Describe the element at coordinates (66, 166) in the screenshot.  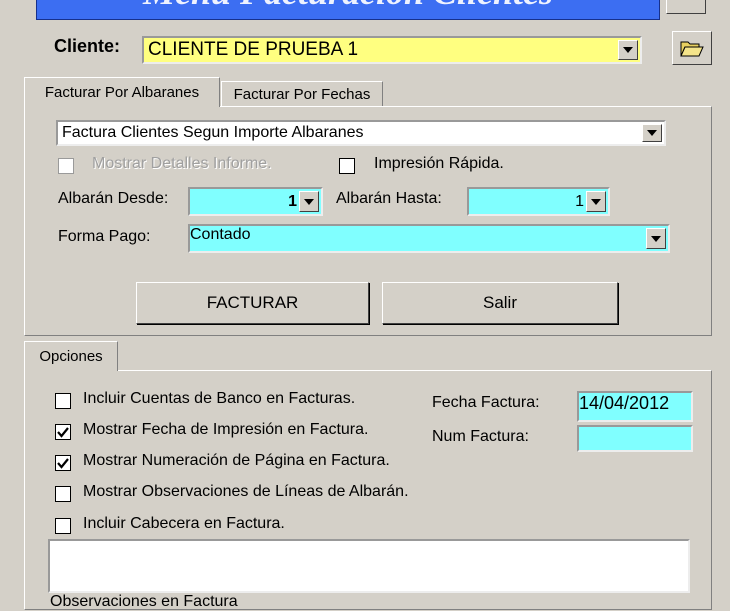
I see `mostrar-detalles-checkbox` at that location.